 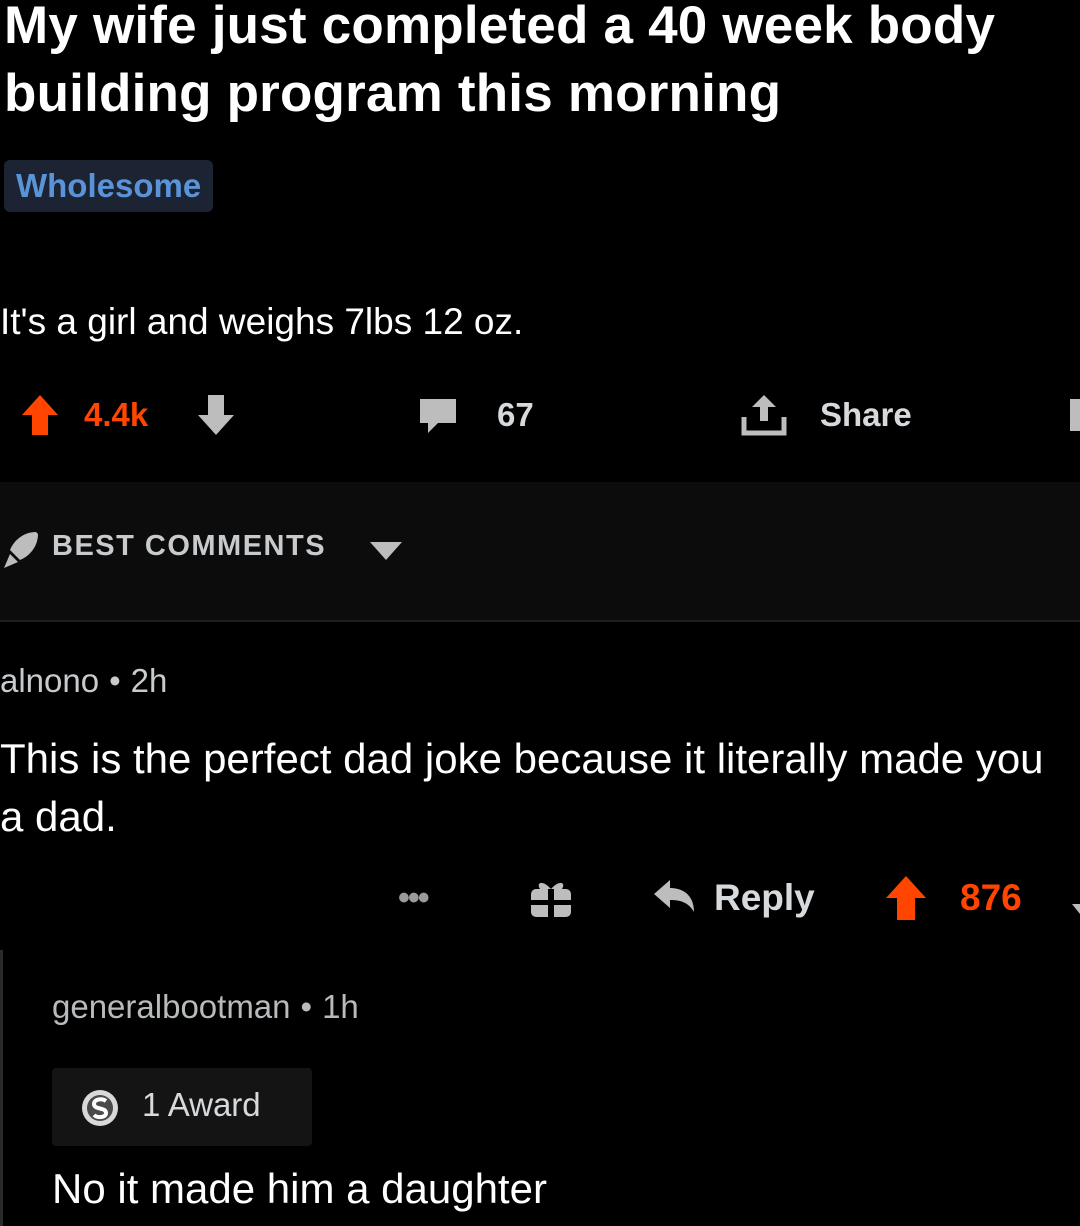 I want to click on post-share-icon-button, so click(x=764, y=415).